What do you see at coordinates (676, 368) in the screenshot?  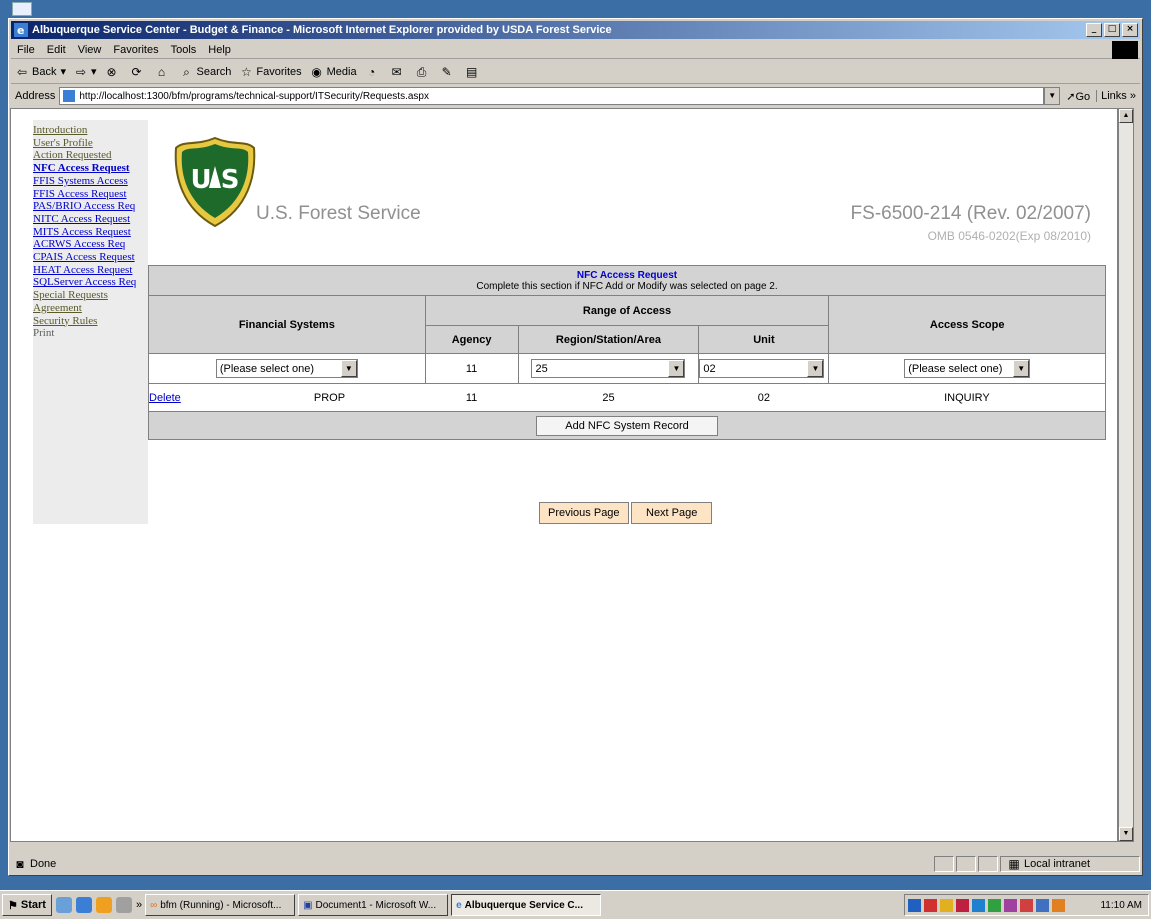 I see `dropdown-arrow-icon: ▼` at bounding box center [676, 368].